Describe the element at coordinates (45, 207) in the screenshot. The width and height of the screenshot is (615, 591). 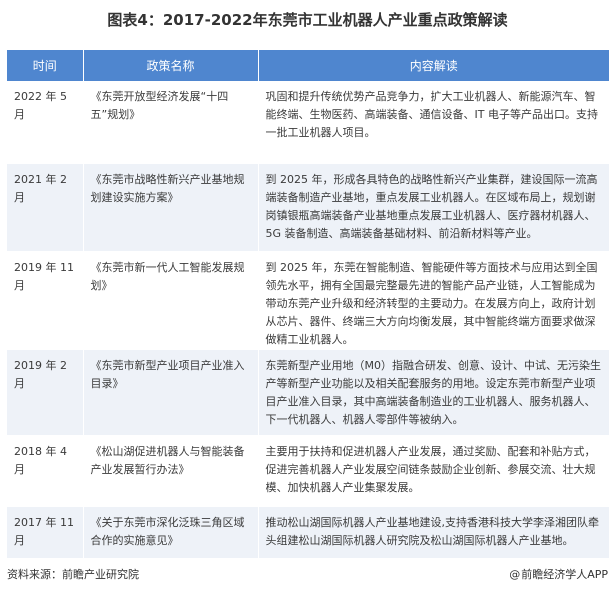
I see `row-time: 2021 年 2 月` at that location.